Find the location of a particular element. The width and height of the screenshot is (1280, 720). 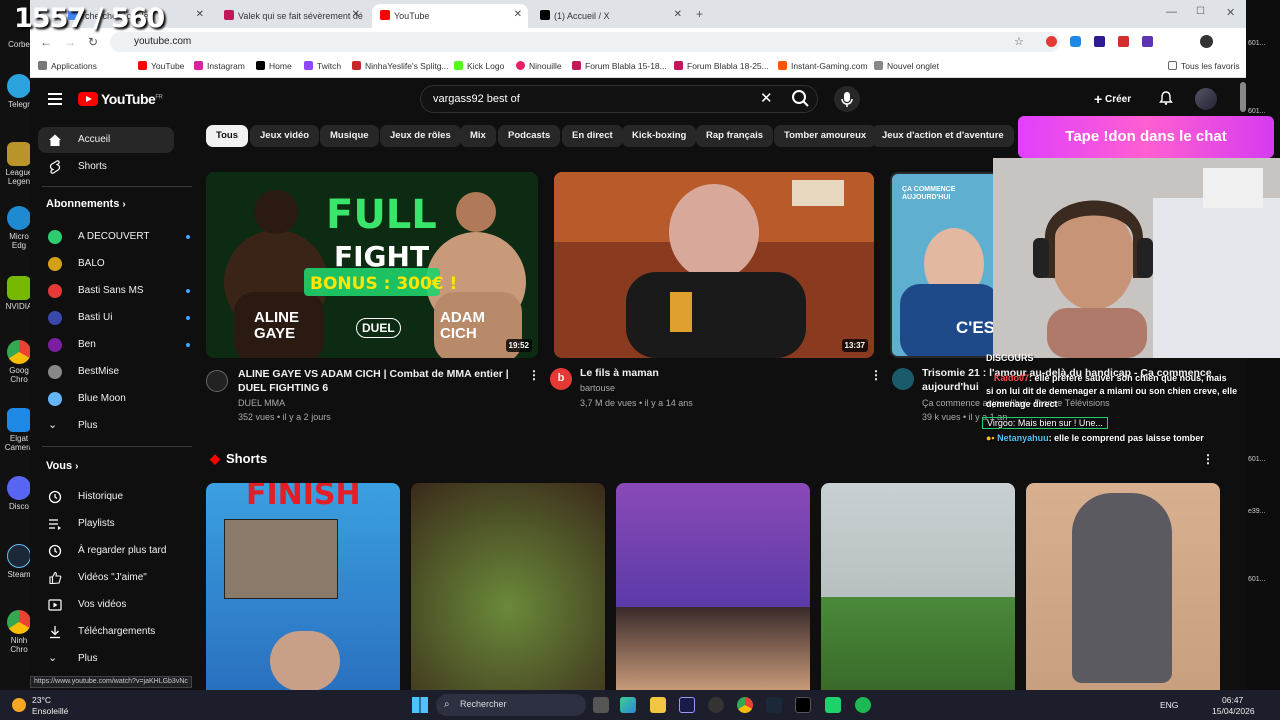

close-window-button: ✕ is located at coordinates (1230, 12).